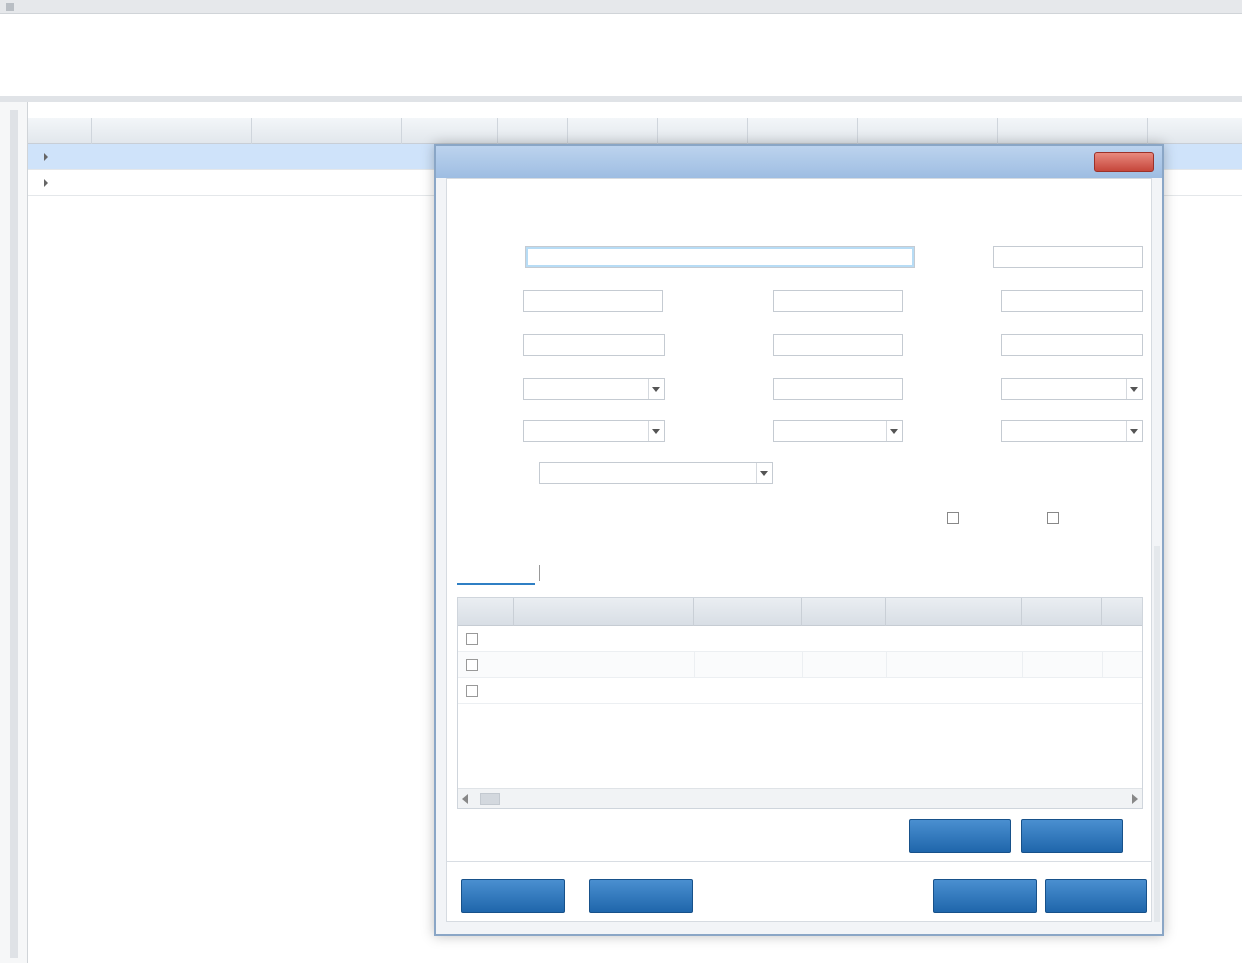  Describe the element at coordinates (10, 7) in the screenshot. I see `window-menu-icon` at that location.